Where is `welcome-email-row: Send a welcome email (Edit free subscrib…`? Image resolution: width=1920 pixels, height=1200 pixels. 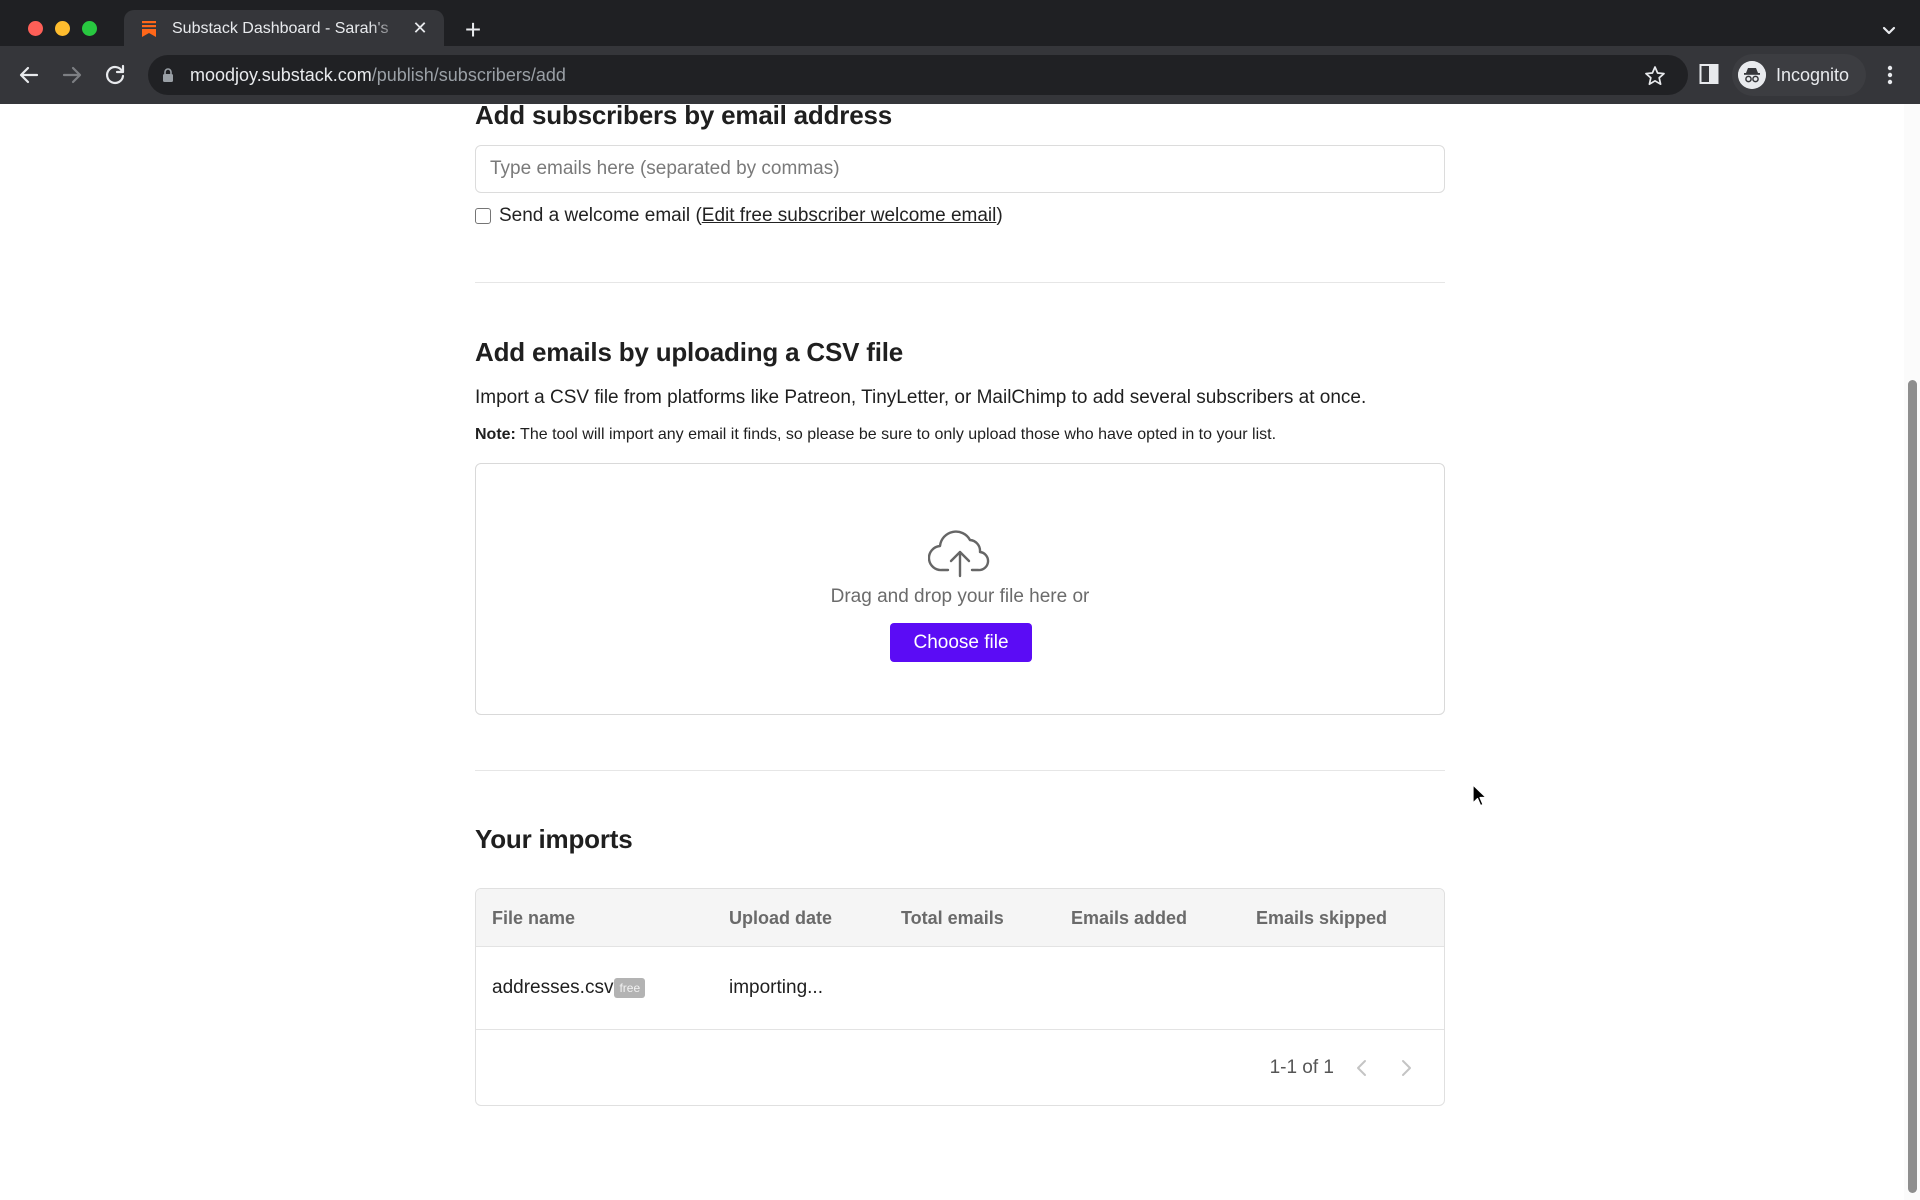
welcome-email-row: Send a welcome email (Edit free subscrib… is located at coordinates (739, 216).